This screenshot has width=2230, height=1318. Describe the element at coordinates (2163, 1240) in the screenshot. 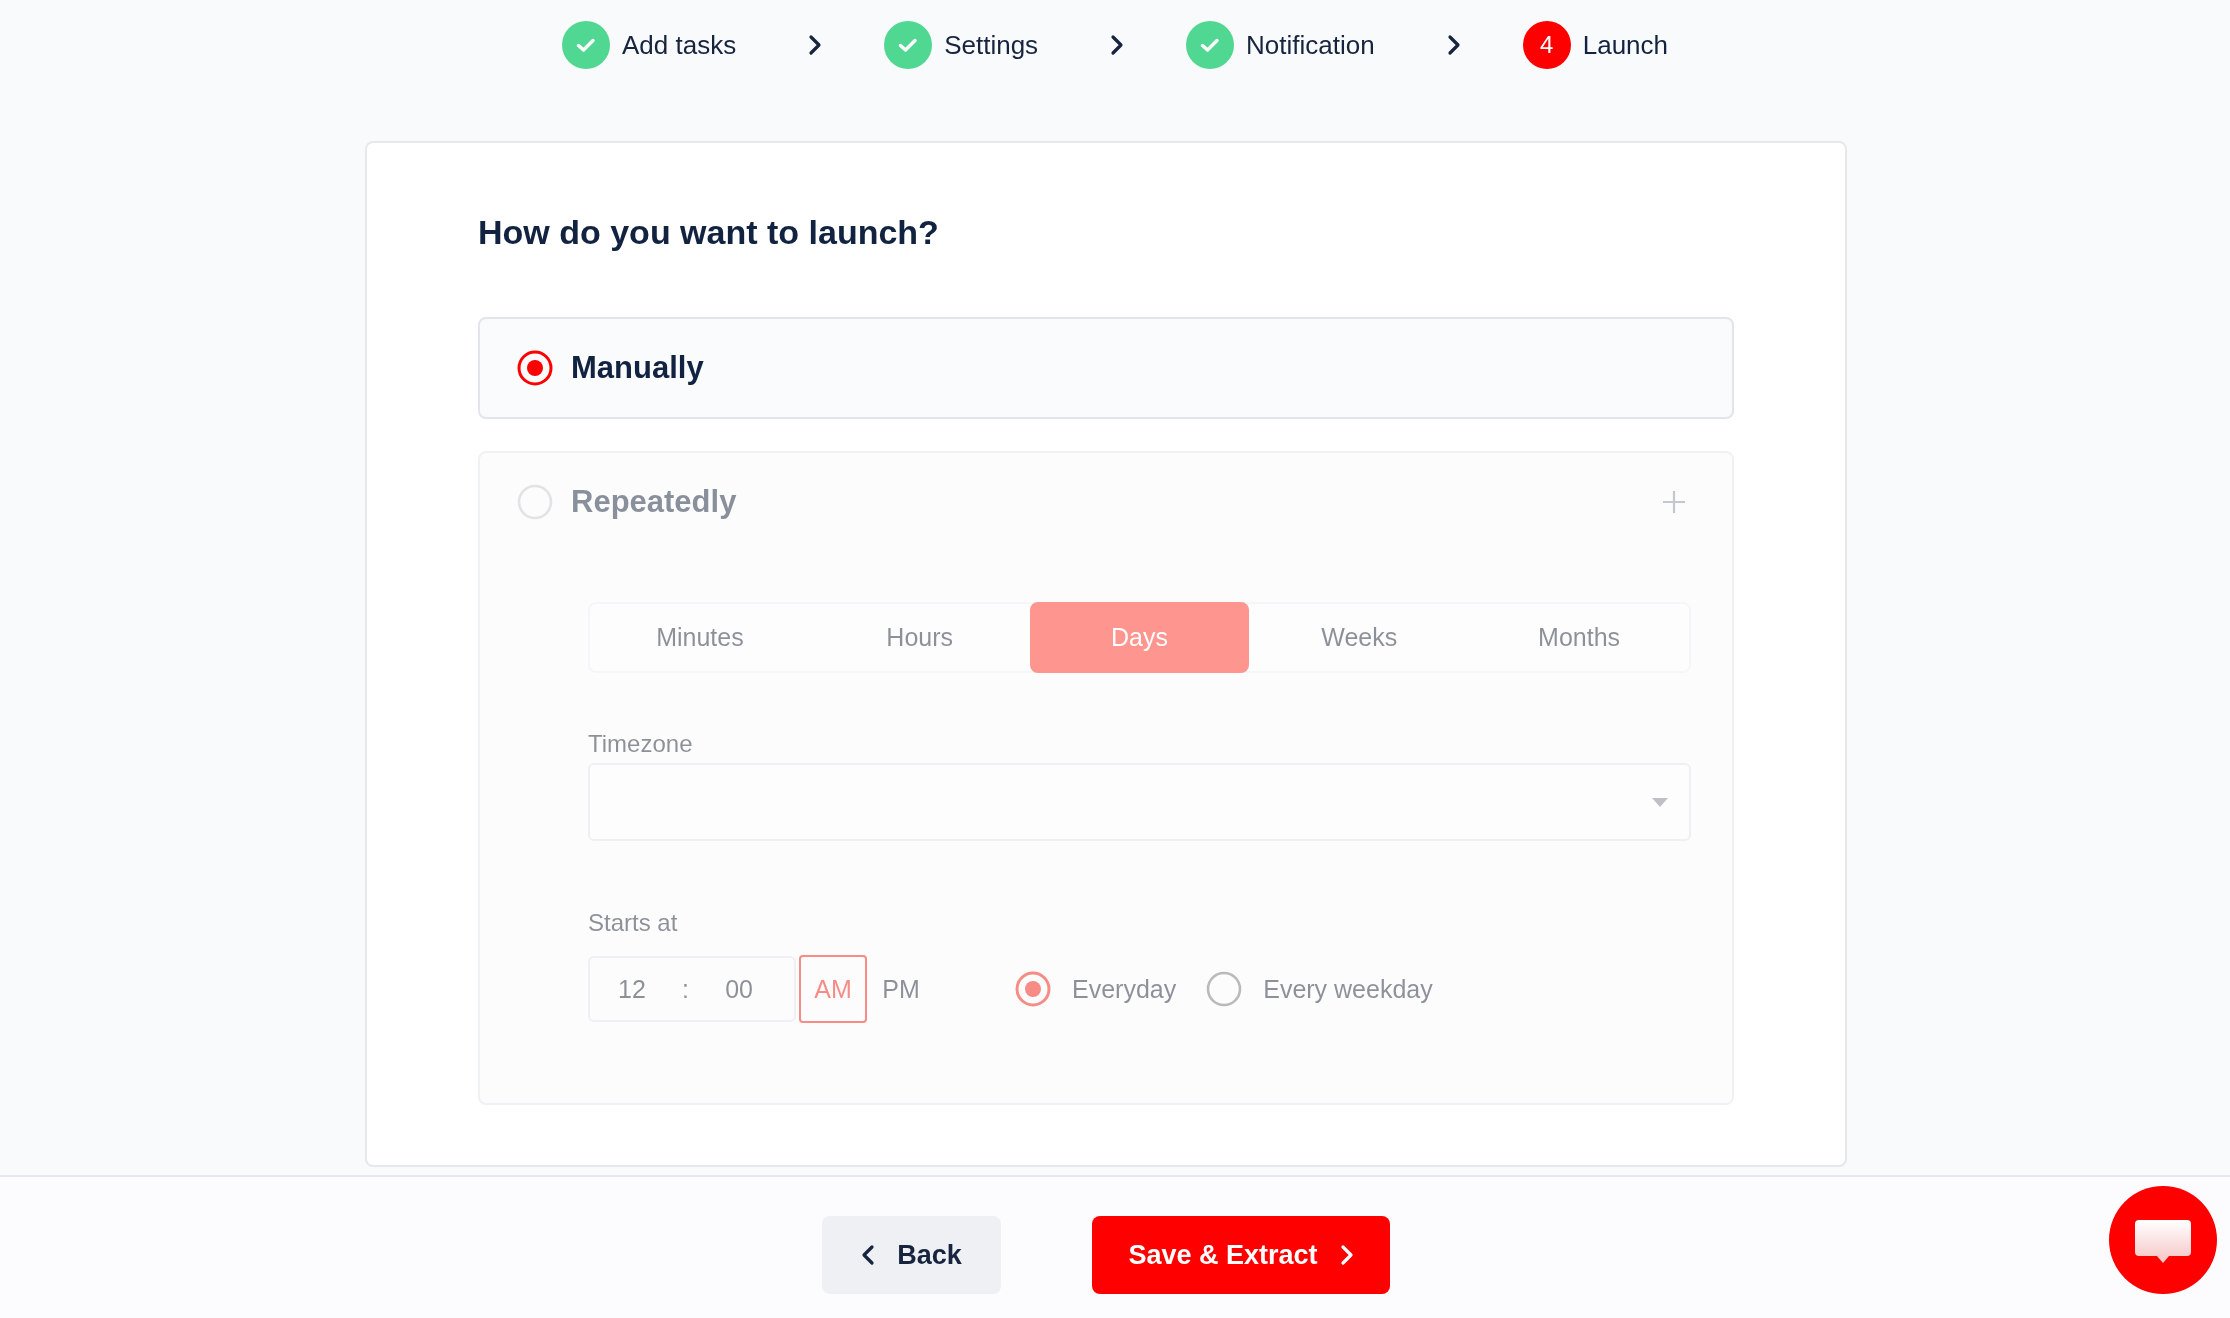

I see `chat-icon` at that location.